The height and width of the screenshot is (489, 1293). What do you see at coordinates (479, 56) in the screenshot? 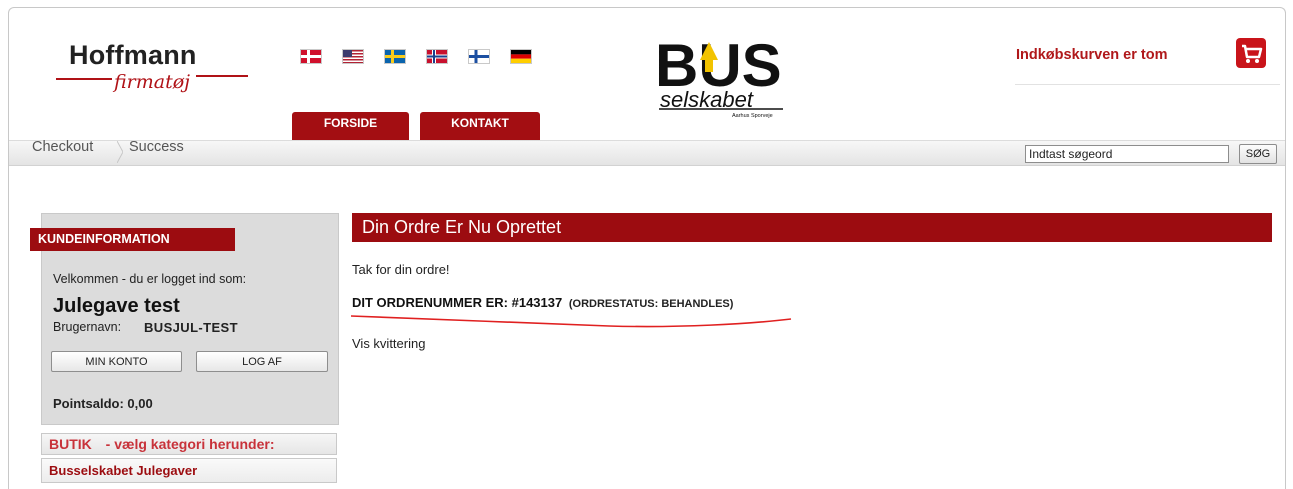
I see `flag-finland-icon` at bounding box center [479, 56].